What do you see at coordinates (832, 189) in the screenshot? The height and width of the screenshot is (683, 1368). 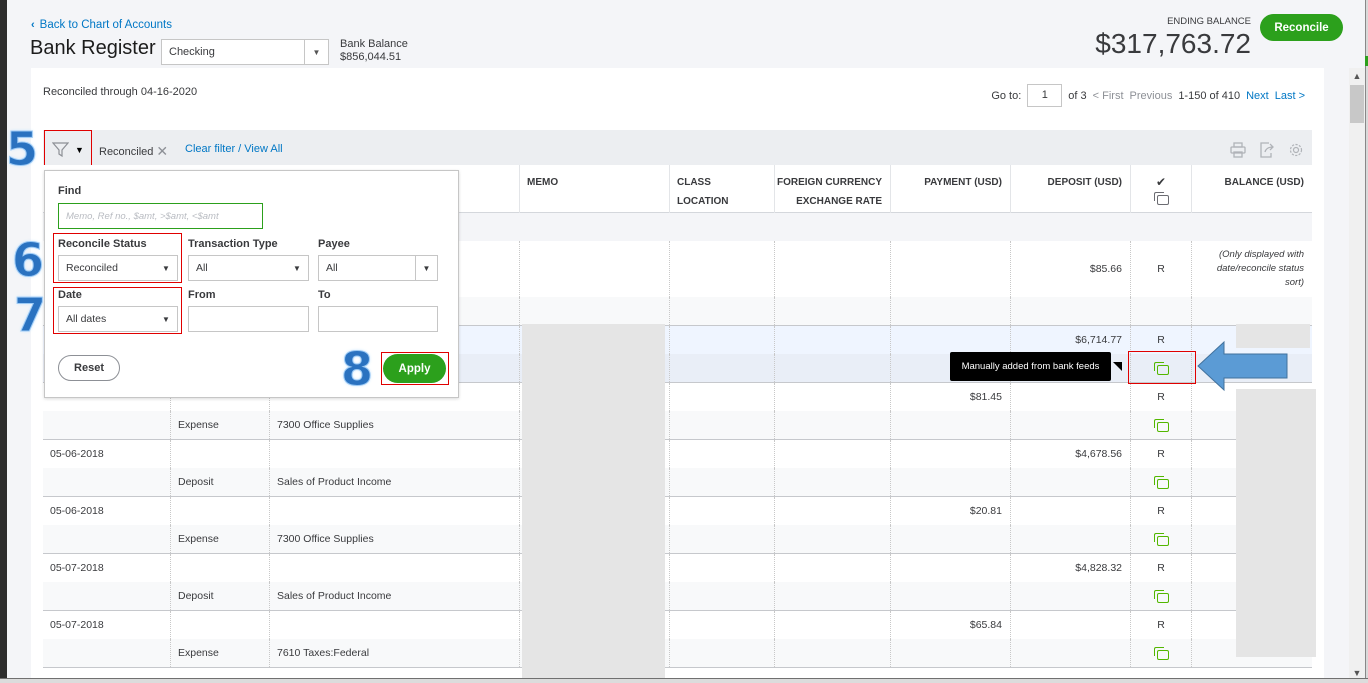 I see `column-header-foreign-currency: FOREIGN CURRENCY EXCHANGE RATE` at bounding box center [832, 189].